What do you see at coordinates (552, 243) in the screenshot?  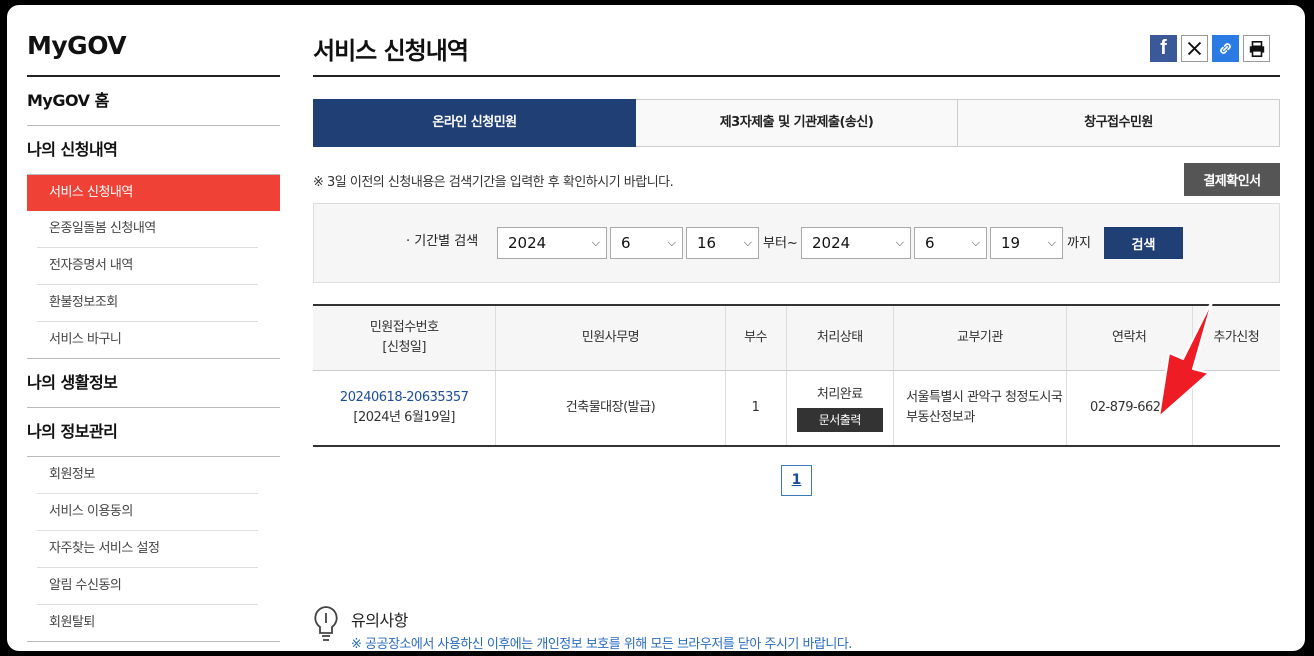 I see `from-year-select: 2024 ⌵` at bounding box center [552, 243].